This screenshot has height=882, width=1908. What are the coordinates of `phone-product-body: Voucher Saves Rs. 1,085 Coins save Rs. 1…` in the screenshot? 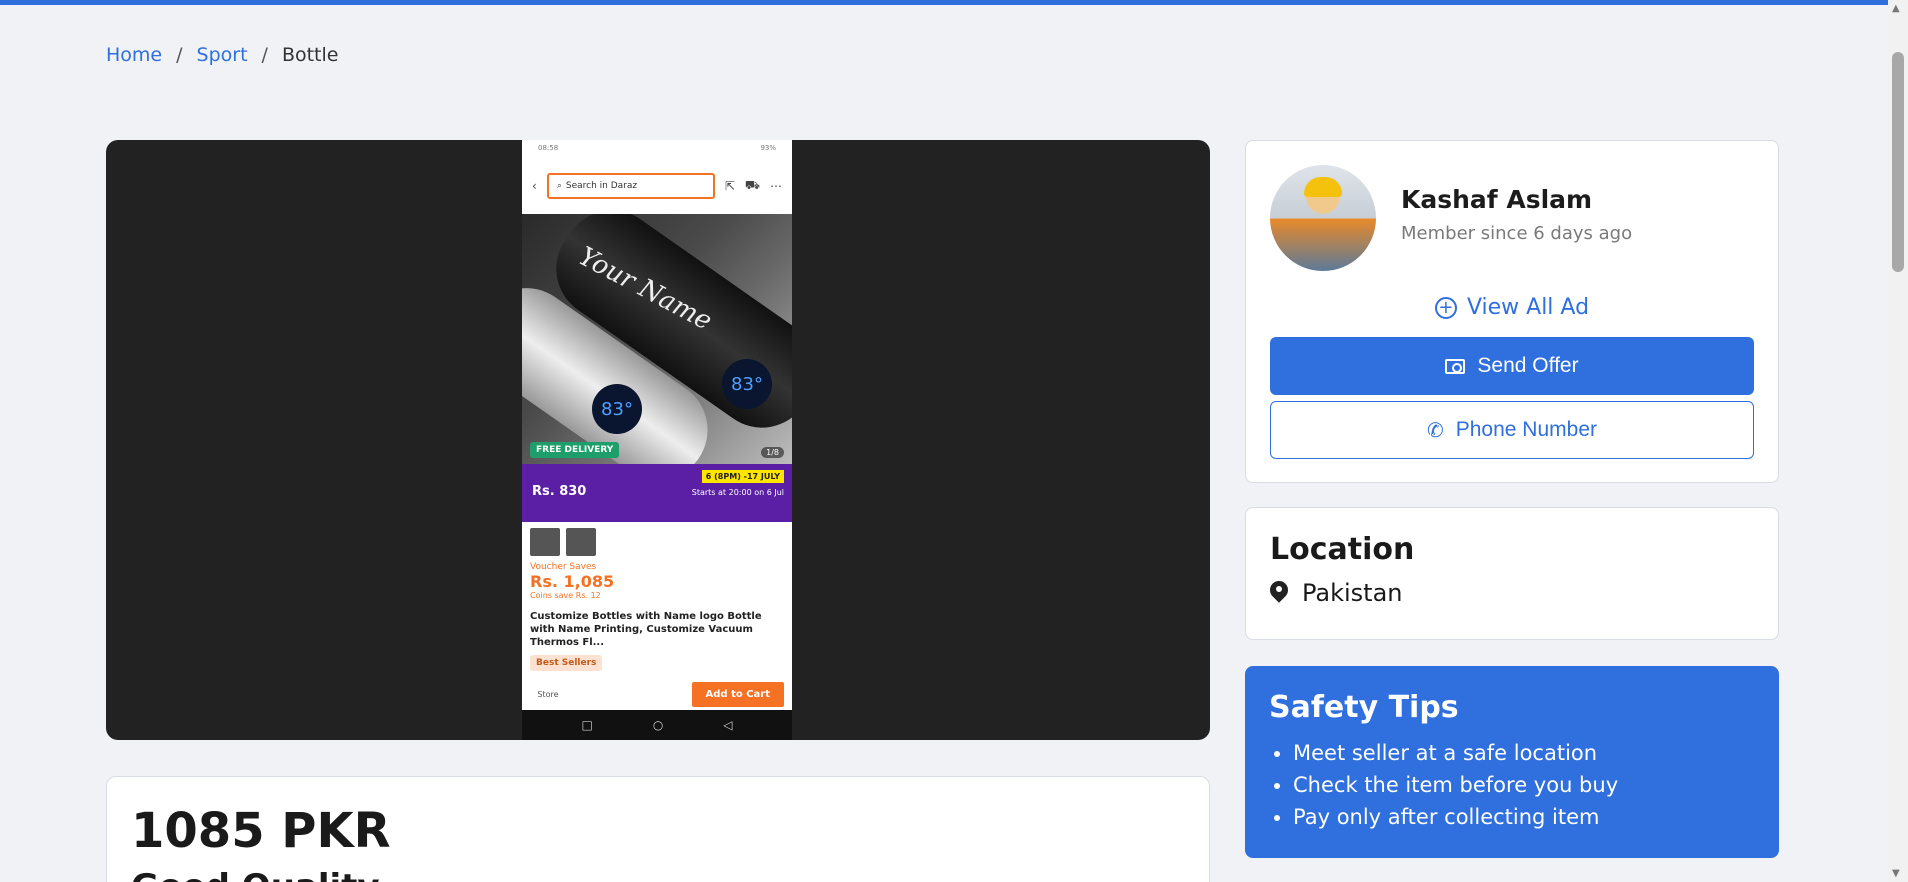 It's located at (657, 599).